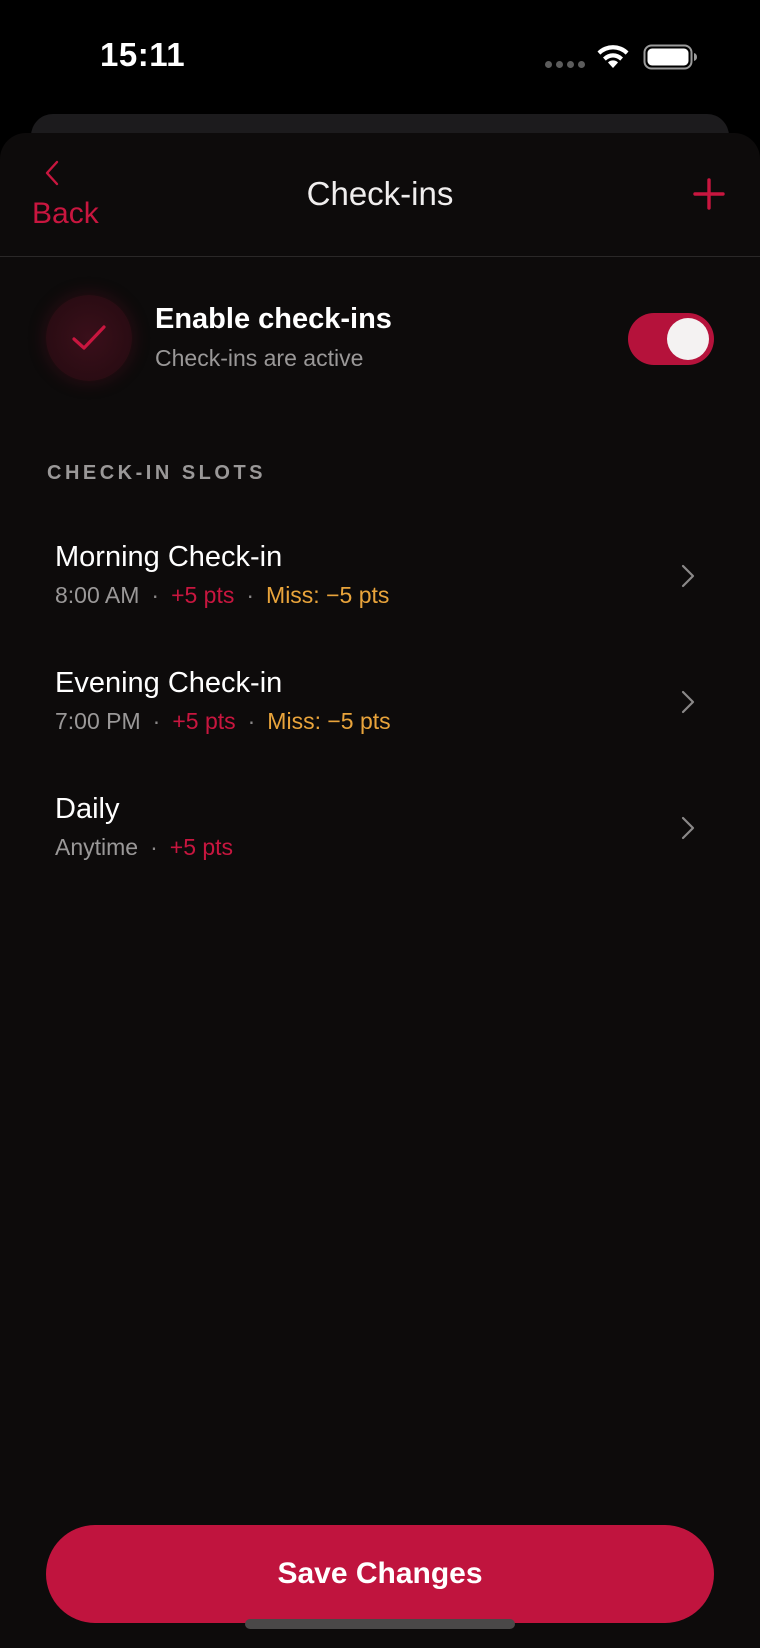  Describe the element at coordinates (97, 595) in the screenshot. I see `slot-time: 8:00 AM` at that location.